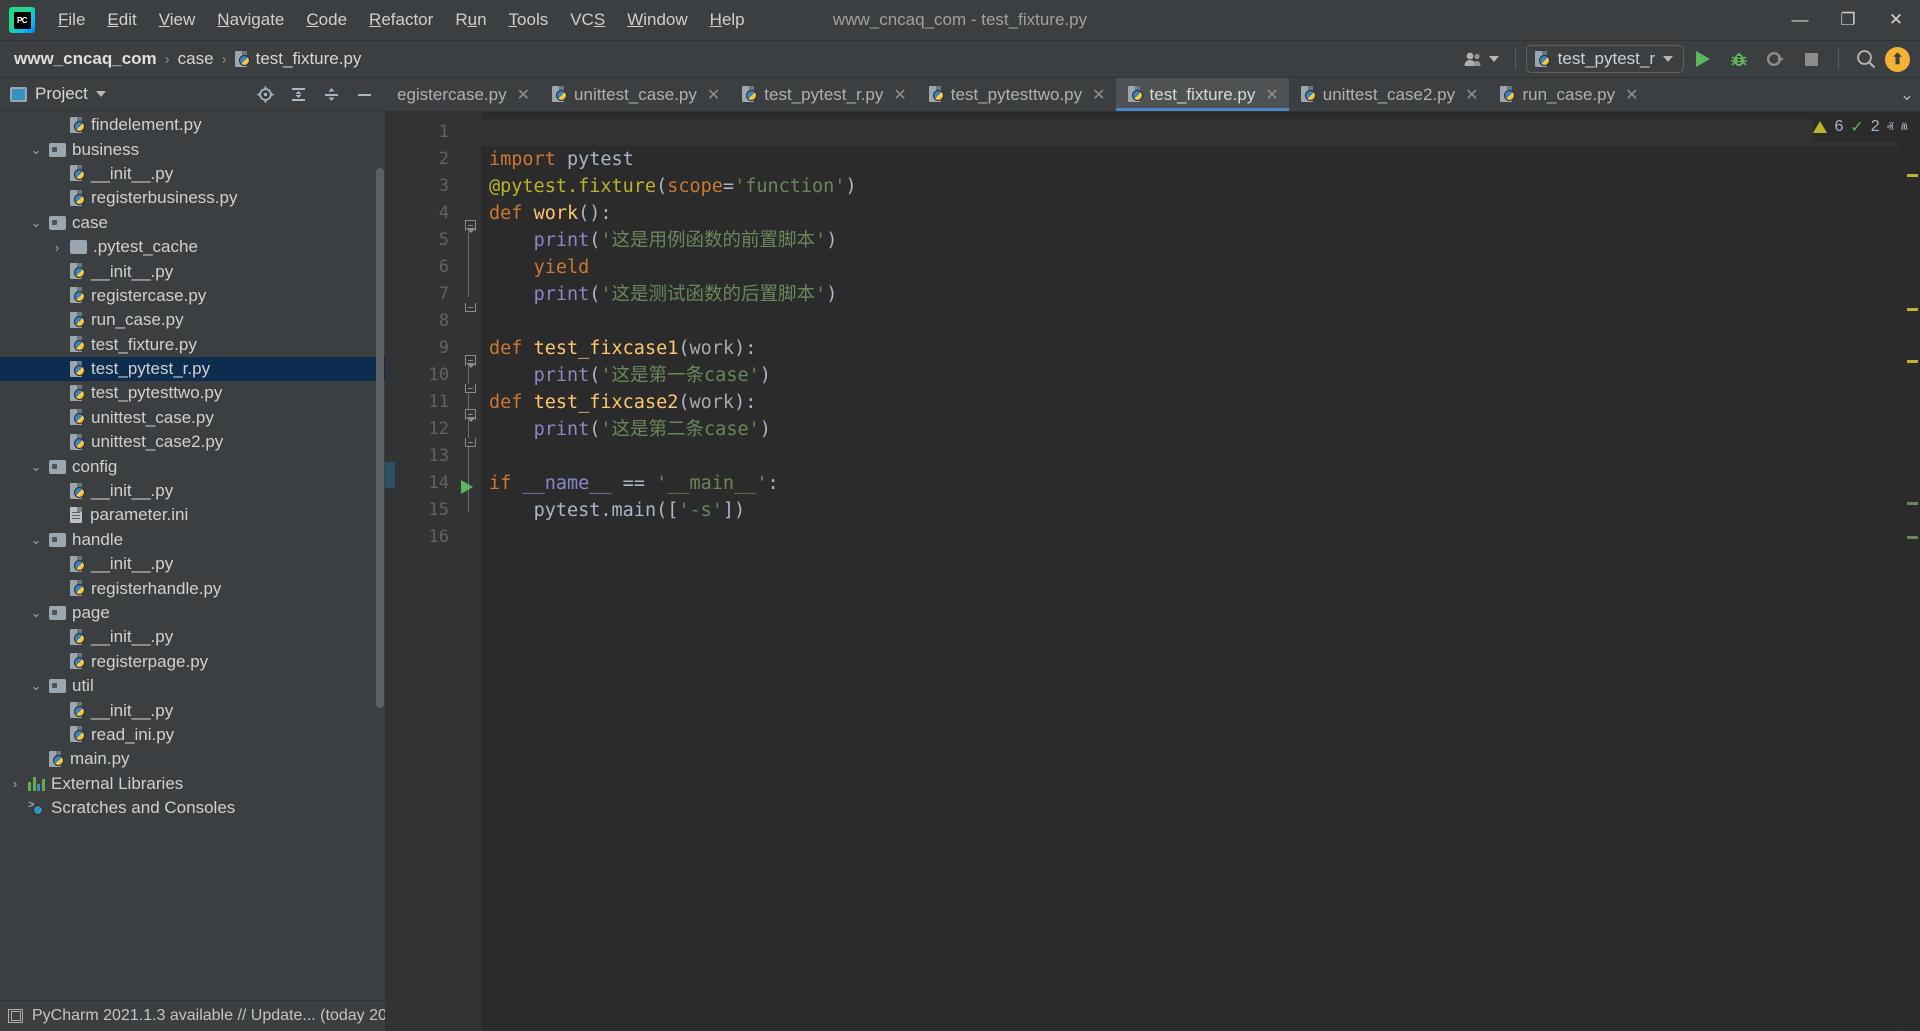 This screenshot has width=1920, height=1031. What do you see at coordinates (364, 94) in the screenshot?
I see `hide-panel-icon` at bounding box center [364, 94].